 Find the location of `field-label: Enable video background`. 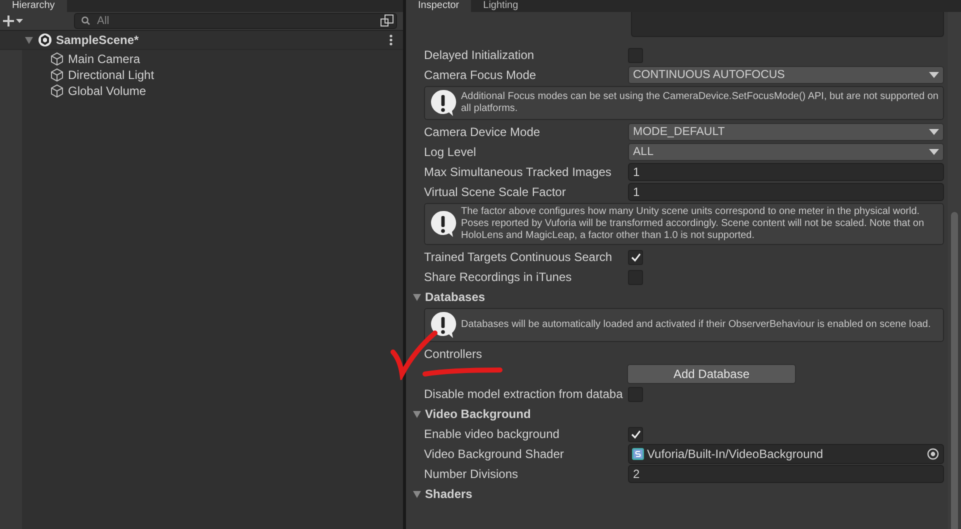

field-label: Enable video background is located at coordinates (492, 434).